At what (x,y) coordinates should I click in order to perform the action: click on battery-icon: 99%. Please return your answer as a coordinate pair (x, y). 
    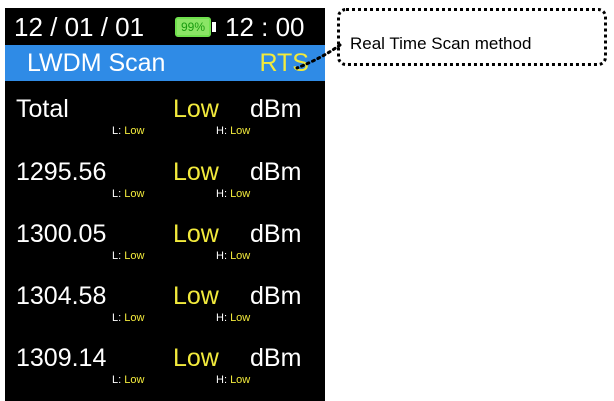
    Looking at the image, I should click on (193, 27).